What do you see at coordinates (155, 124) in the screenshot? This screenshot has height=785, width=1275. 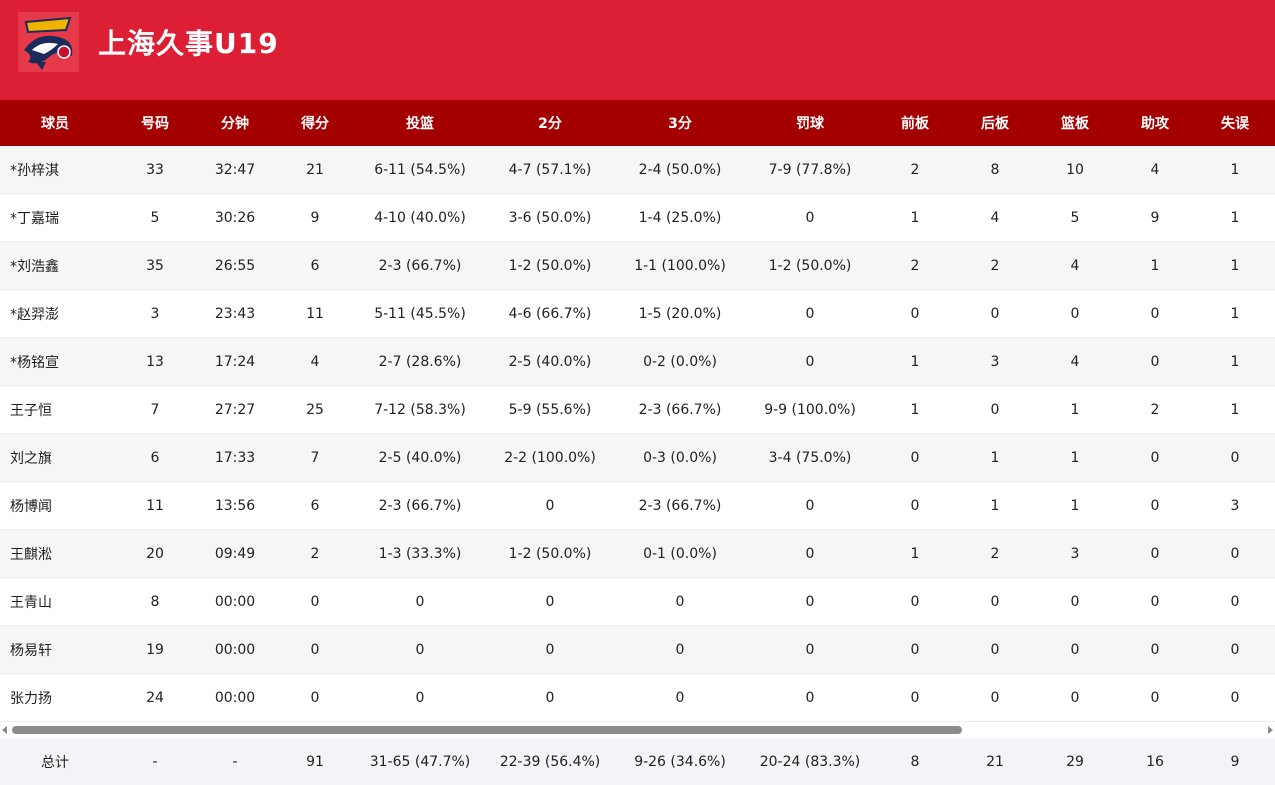 I see `column-header: 号码` at bounding box center [155, 124].